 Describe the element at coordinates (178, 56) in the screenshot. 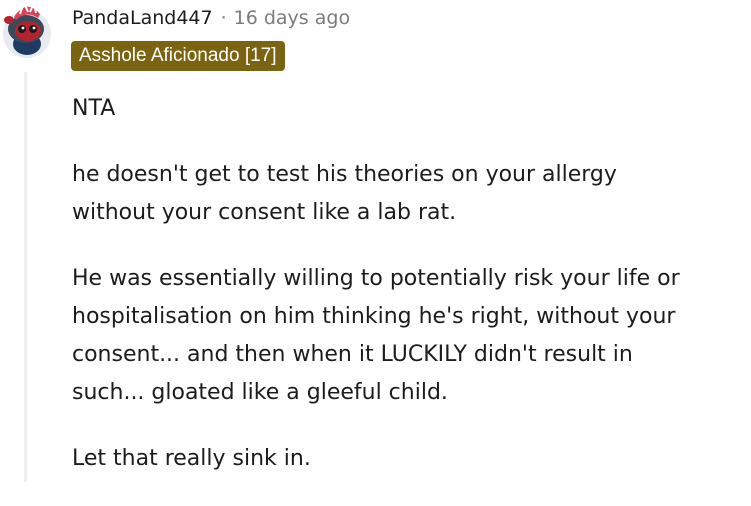

I see `user-flair-badge: Asshole Aficionado [17]` at that location.